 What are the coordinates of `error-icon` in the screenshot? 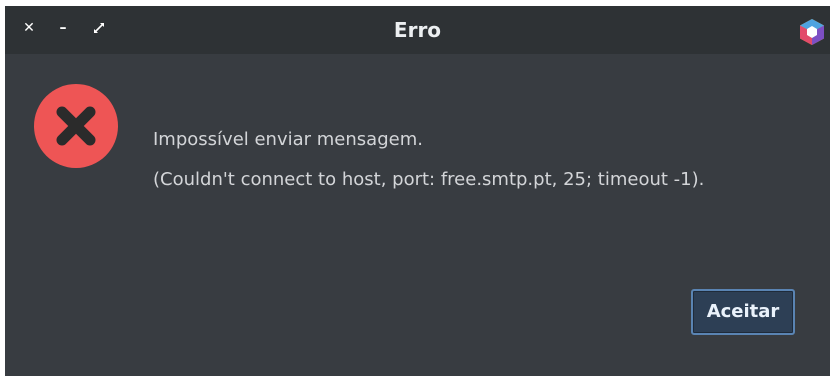 It's located at (76, 126).